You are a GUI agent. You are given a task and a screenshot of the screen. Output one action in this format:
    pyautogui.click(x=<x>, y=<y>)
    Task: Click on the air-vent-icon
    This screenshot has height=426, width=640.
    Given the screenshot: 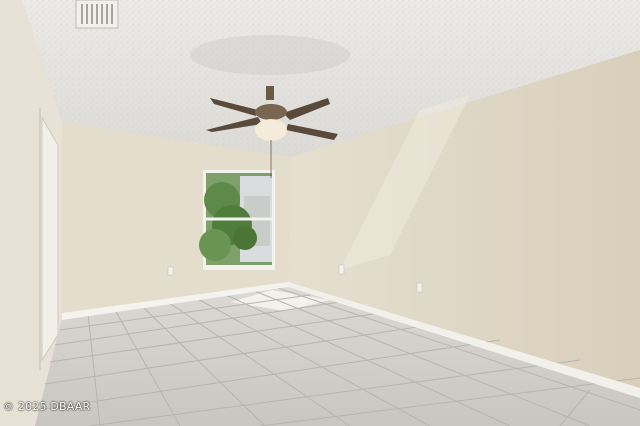 What is the action you would take?
    pyautogui.click(x=97, y=14)
    